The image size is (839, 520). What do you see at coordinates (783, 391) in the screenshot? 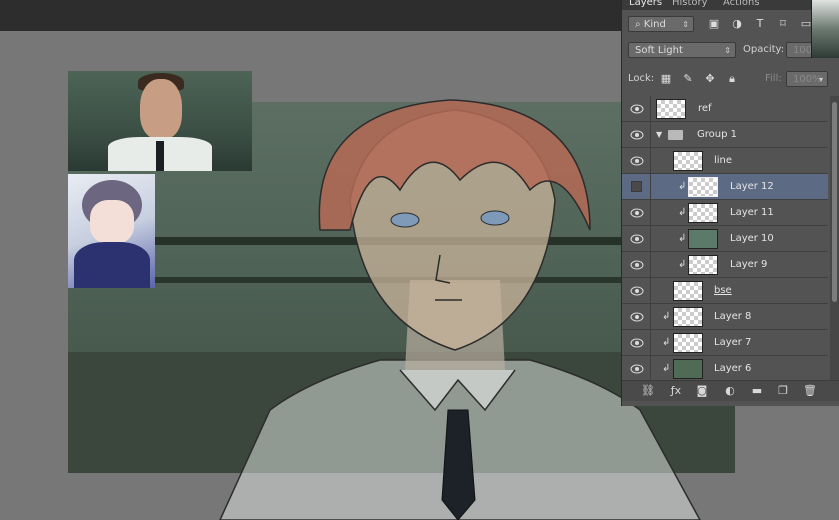
I see `new-layer-icon: ❐` at bounding box center [783, 391].